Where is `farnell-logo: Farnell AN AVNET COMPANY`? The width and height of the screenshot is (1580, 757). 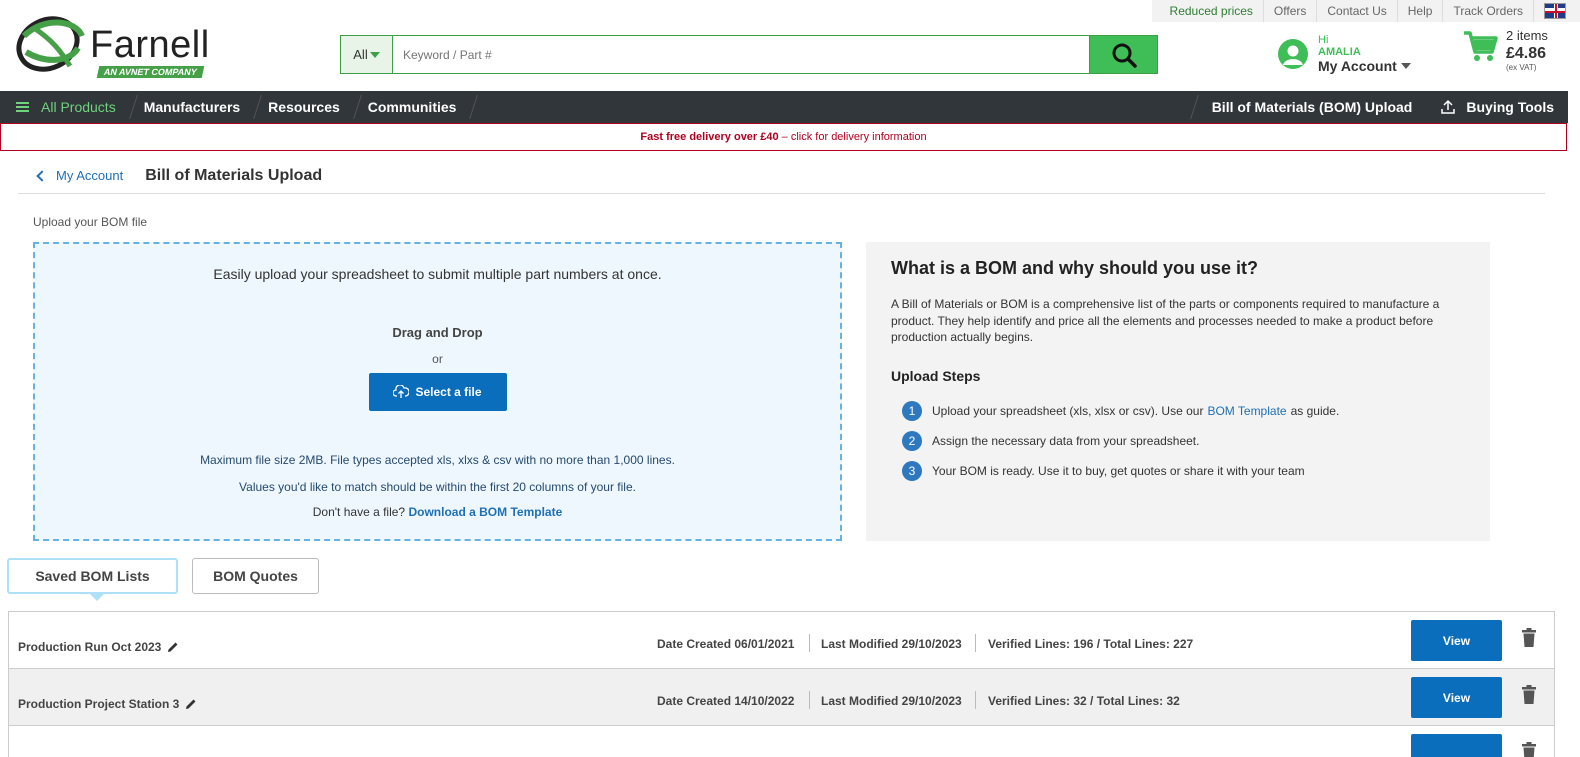
farnell-logo: Farnell AN AVNET COMPANY is located at coordinates (112, 46).